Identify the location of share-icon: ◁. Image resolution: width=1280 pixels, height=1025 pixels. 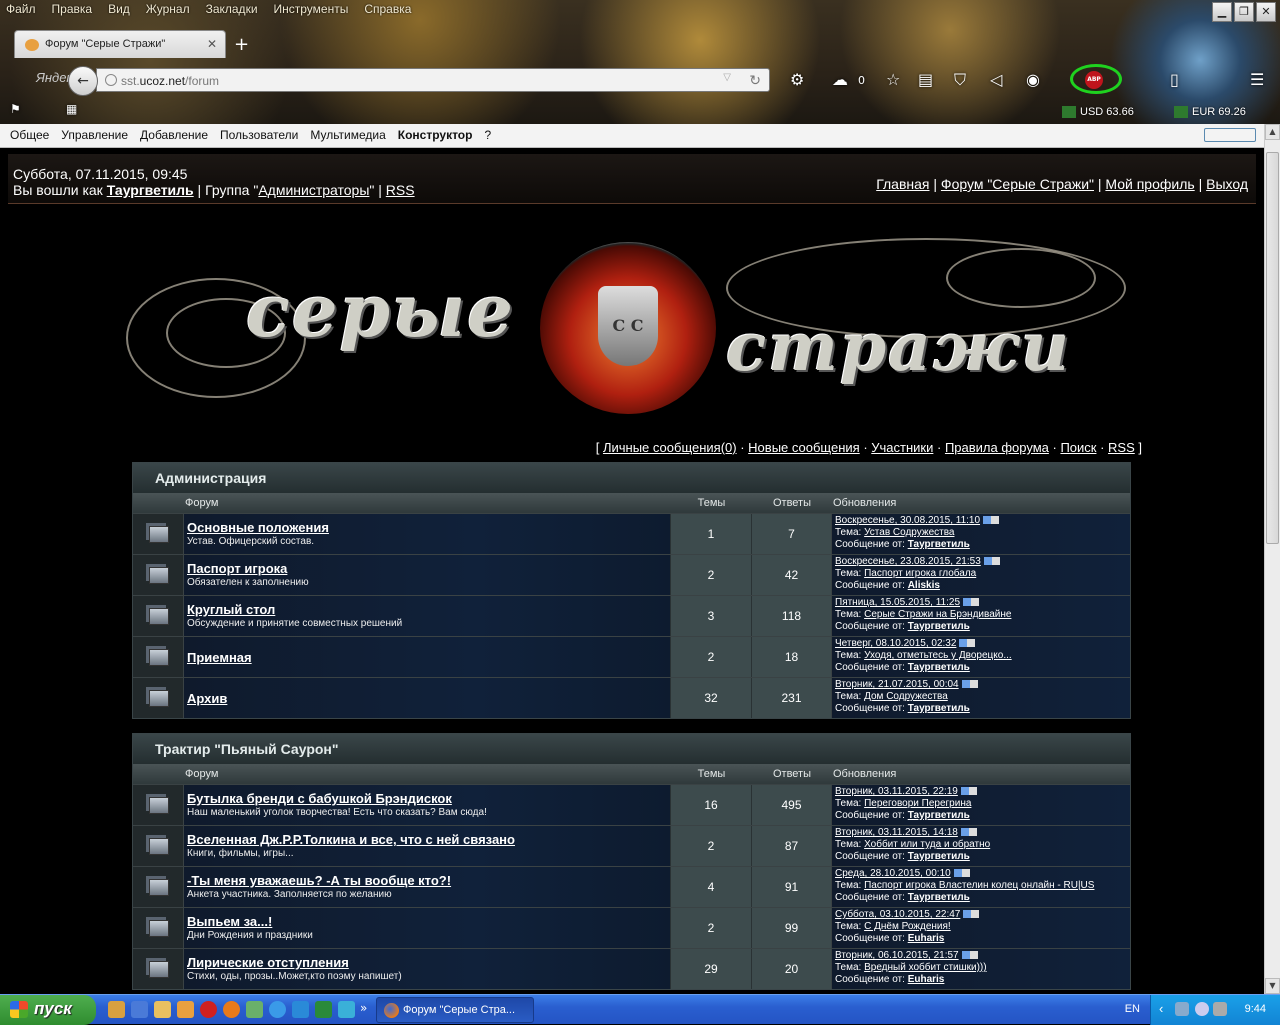
(996, 79).